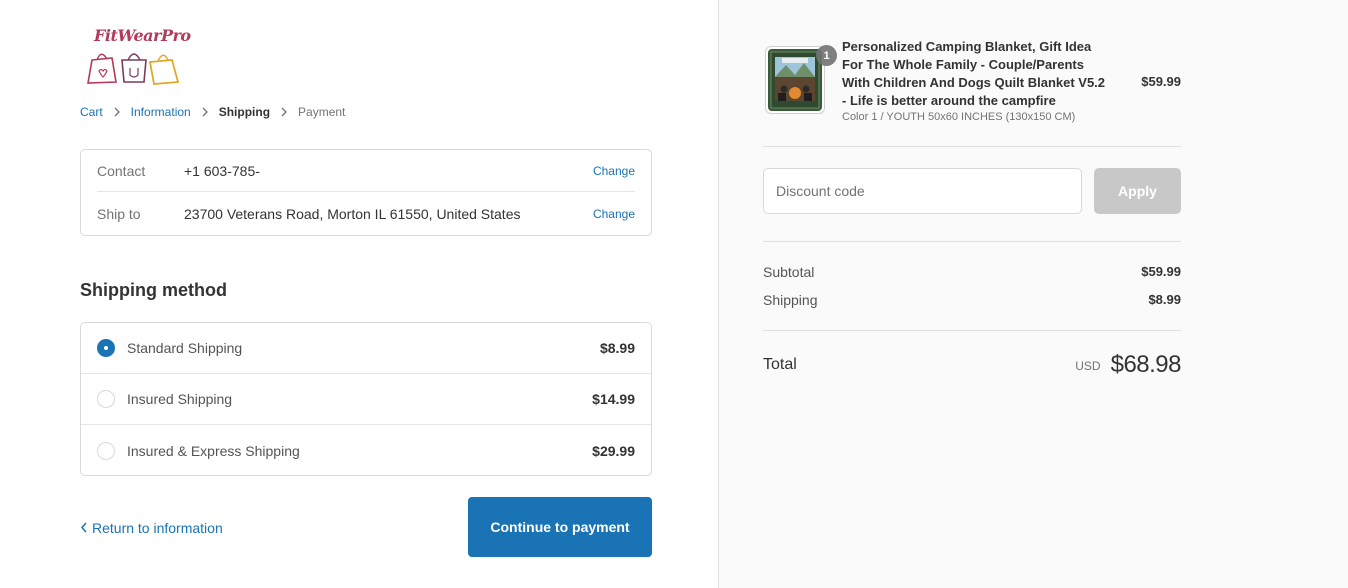 Image resolution: width=1348 pixels, height=588 pixels. Describe the element at coordinates (972, 365) in the screenshot. I see `total-row: Total USD $68.98` at that location.